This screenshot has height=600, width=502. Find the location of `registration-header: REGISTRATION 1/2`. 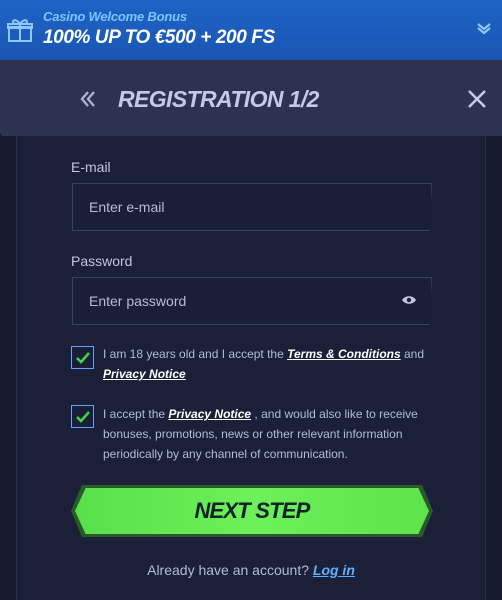

registration-header: REGISTRATION 1/2 is located at coordinates (251, 98).